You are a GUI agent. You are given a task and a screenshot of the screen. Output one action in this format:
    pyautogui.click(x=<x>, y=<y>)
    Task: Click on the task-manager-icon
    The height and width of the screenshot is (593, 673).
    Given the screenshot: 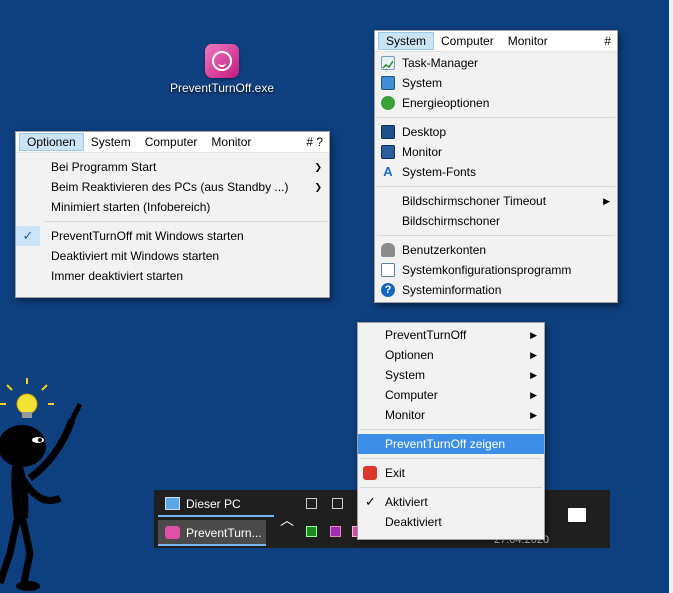 What is the action you would take?
    pyautogui.click(x=388, y=63)
    